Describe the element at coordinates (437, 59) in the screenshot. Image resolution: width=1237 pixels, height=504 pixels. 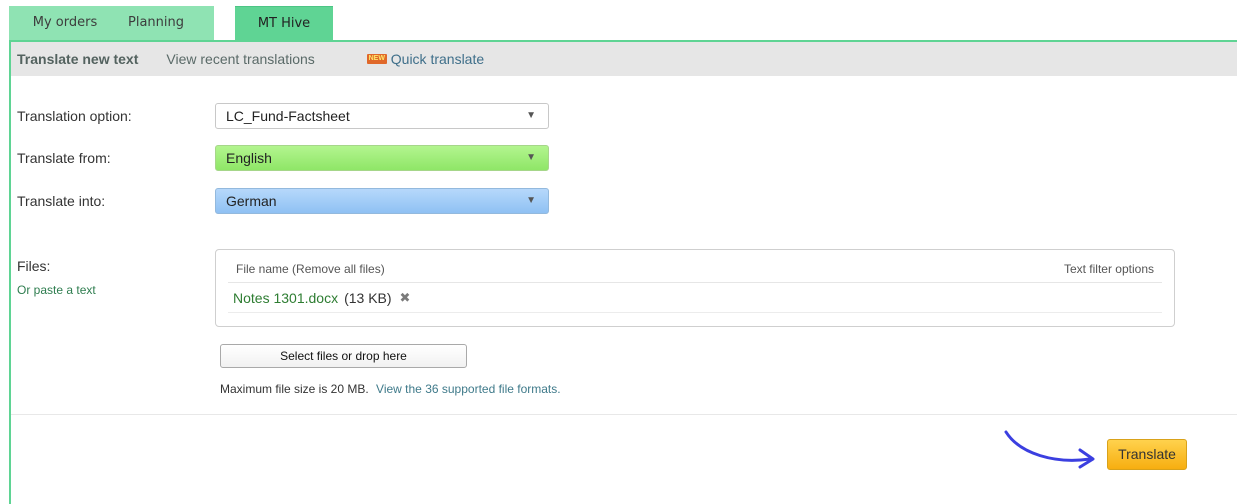
I see `quick-translate-label: Quick translate` at that location.